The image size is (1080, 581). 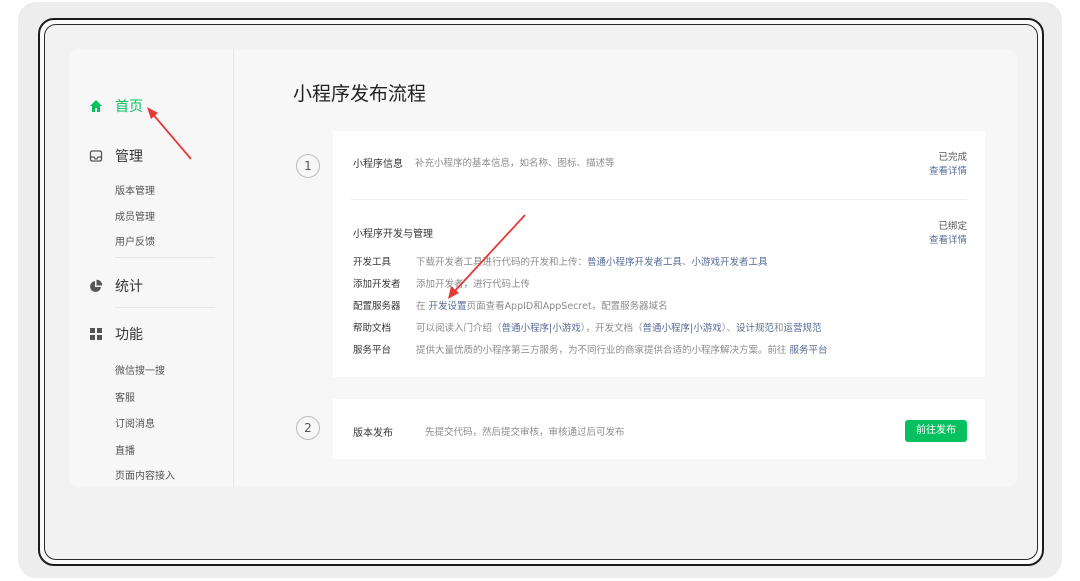 What do you see at coordinates (515, 163) in the screenshot?
I see `info-desc: 补充小程序的基本信息，如名称、图标、描述等` at bounding box center [515, 163].